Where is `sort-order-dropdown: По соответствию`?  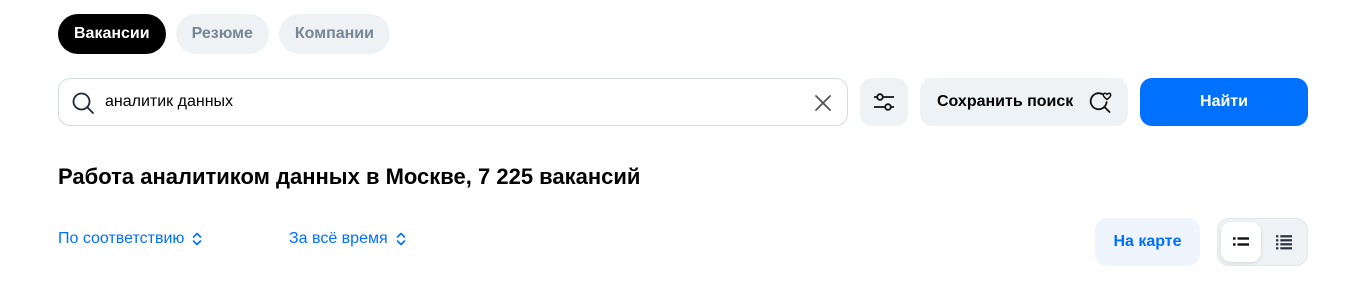
sort-order-dropdown: По соответствию is located at coordinates (131, 239).